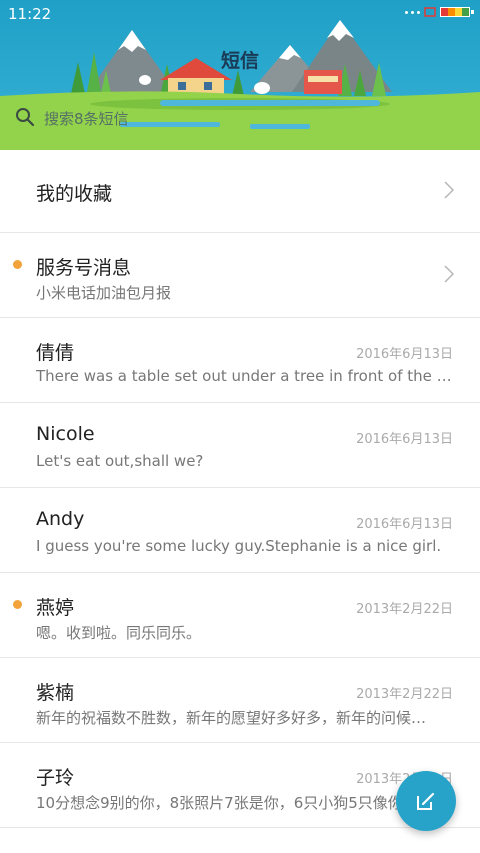 This screenshot has width=480, height=853. What do you see at coordinates (55, 608) in the screenshot?
I see `contact-name: 燕婷` at bounding box center [55, 608].